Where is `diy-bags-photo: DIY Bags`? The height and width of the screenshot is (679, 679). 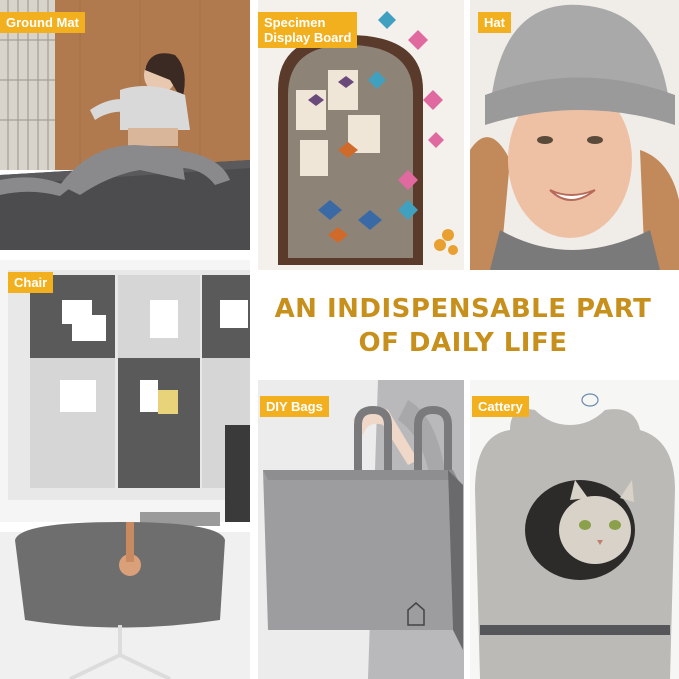 diy-bags-photo: DIY Bags is located at coordinates (361, 529).